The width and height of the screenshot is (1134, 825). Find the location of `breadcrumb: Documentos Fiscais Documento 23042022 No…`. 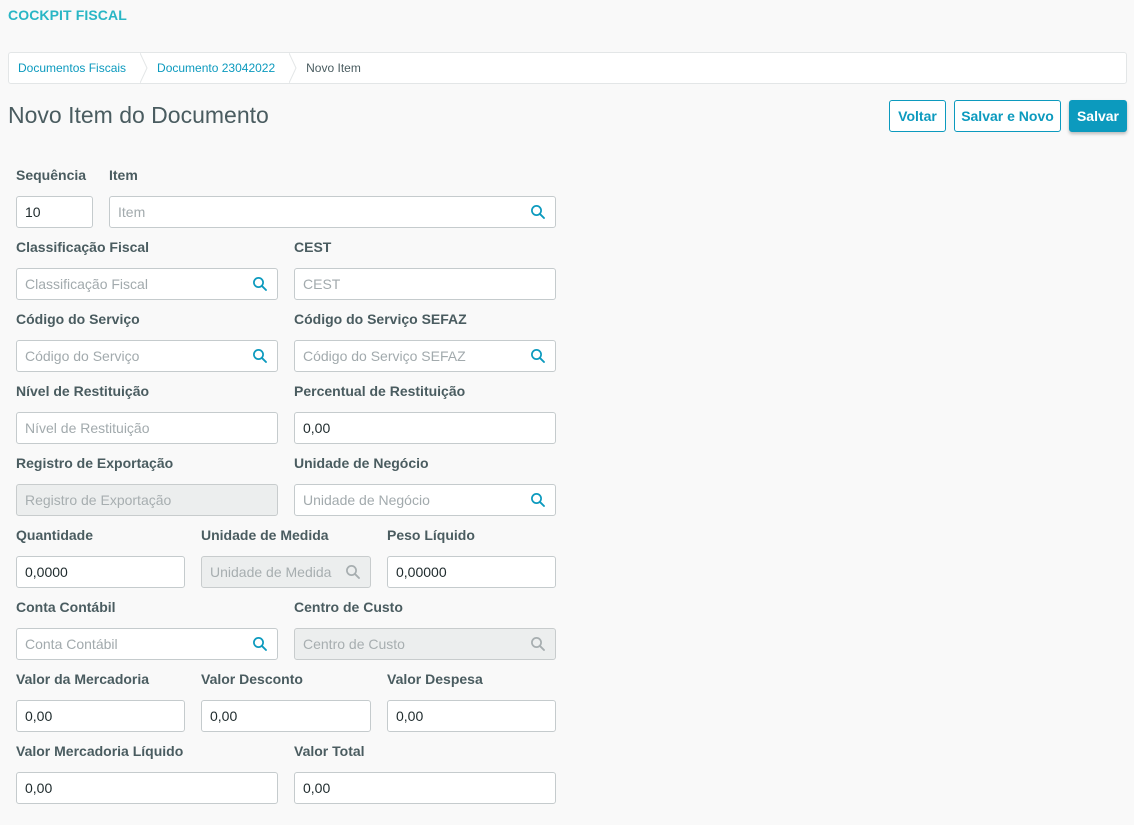

breadcrumb: Documentos Fiscais Documento 23042022 No… is located at coordinates (567, 68).